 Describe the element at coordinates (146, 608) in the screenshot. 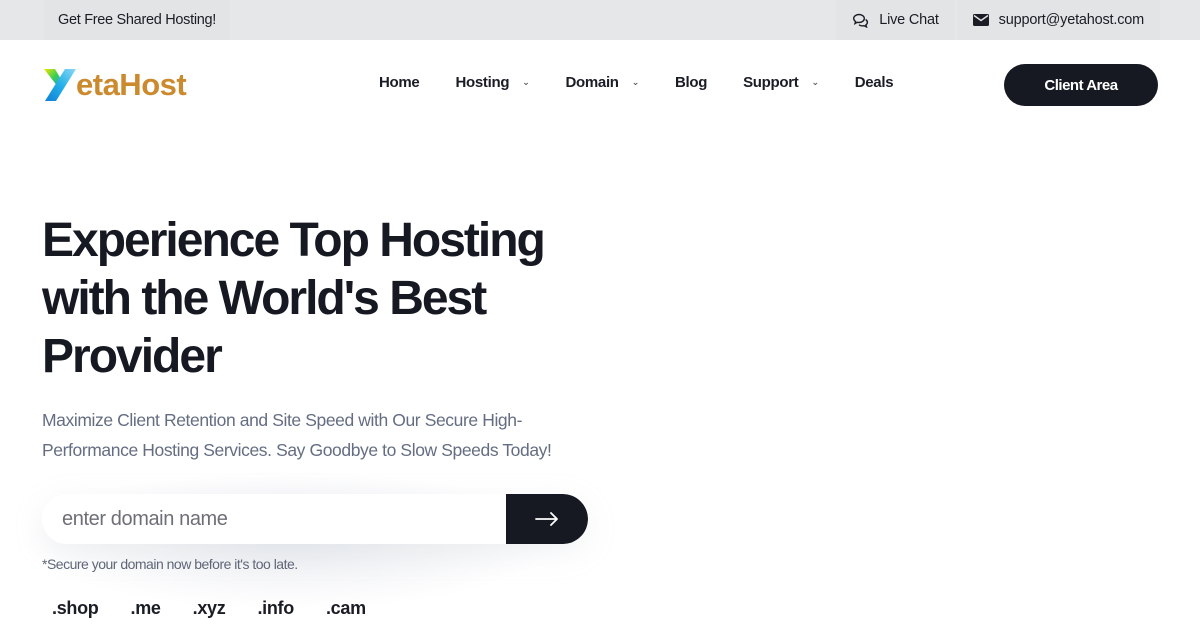

I see `tld-item: .me` at that location.